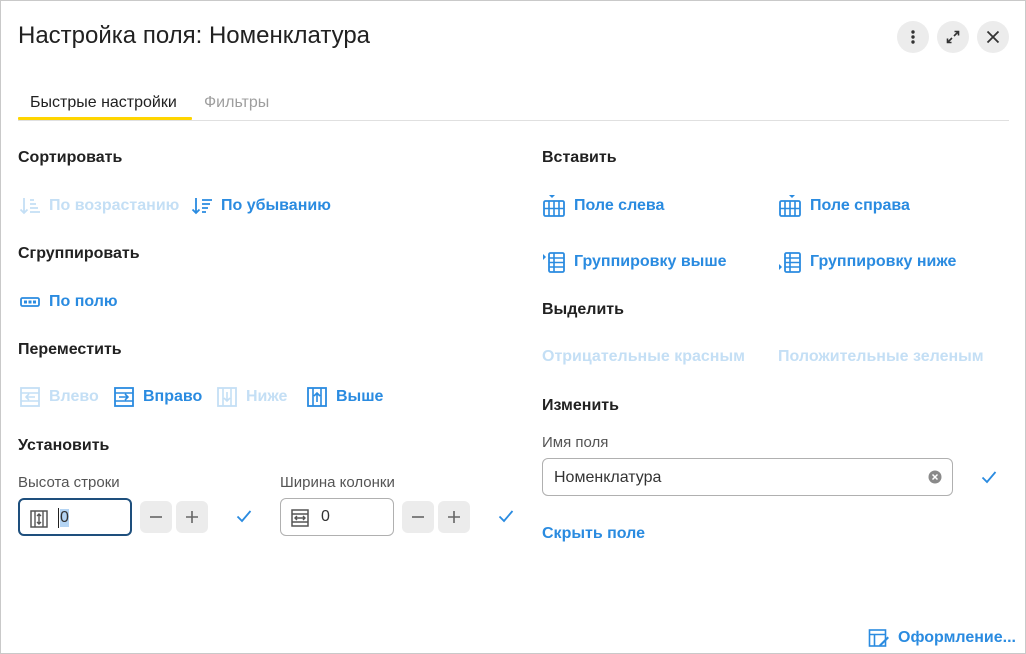  Describe the element at coordinates (608, 477) in the screenshot. I see `field-name-value: Номенклатура` at that location.